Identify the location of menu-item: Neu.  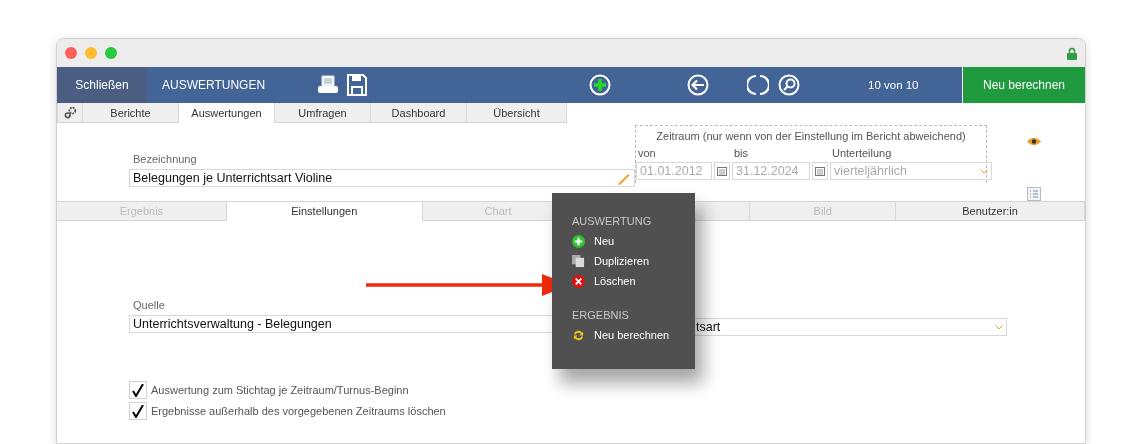
(633, 241).